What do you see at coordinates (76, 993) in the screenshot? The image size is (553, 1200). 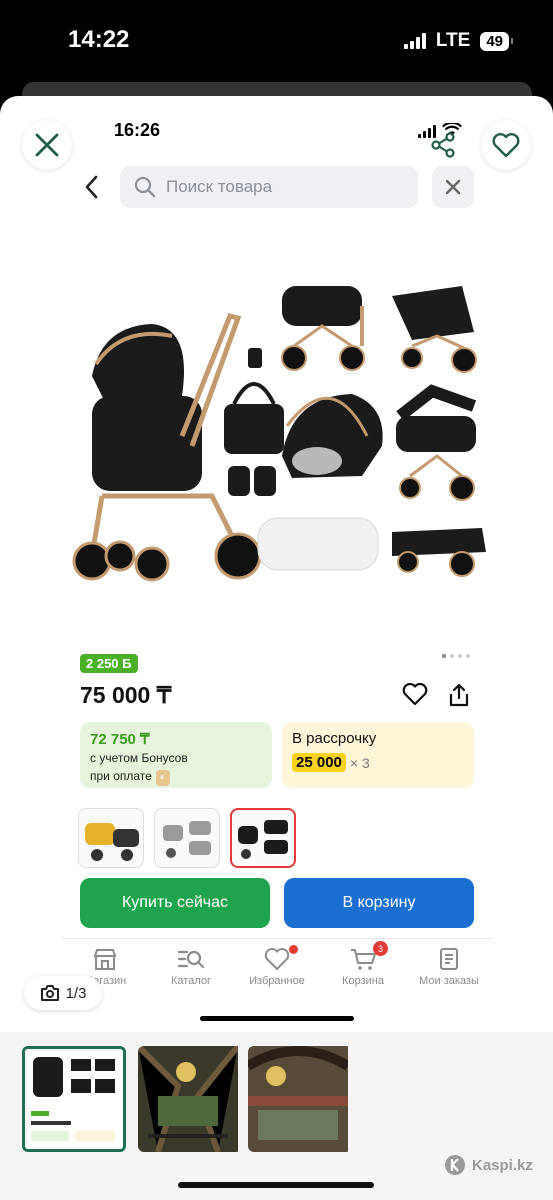 I see `photo-counter-text: 1/3` at bounding box center [76, 993].